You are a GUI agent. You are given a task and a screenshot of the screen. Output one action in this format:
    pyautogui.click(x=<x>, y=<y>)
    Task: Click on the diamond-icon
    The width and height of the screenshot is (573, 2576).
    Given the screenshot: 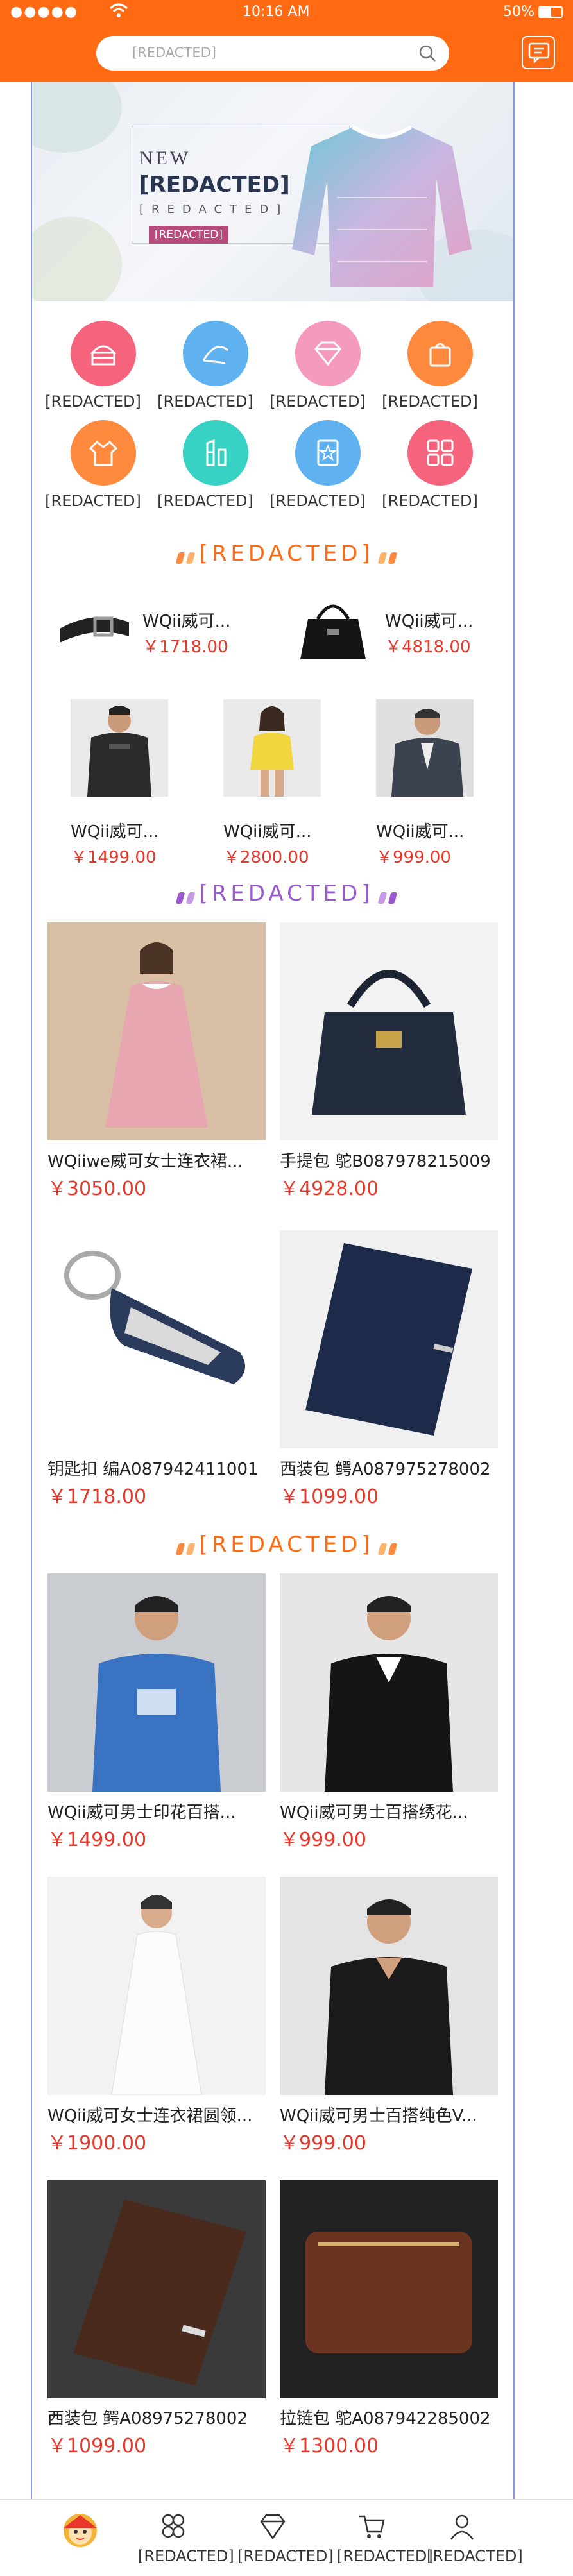 What is the action you would take?
    pyautogui.click(x=327, y=353)
    